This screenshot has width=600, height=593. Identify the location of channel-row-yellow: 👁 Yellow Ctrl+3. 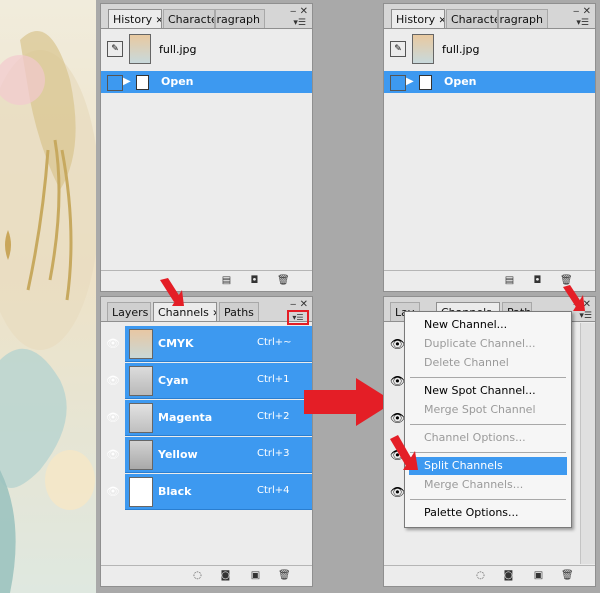
(206, 455).